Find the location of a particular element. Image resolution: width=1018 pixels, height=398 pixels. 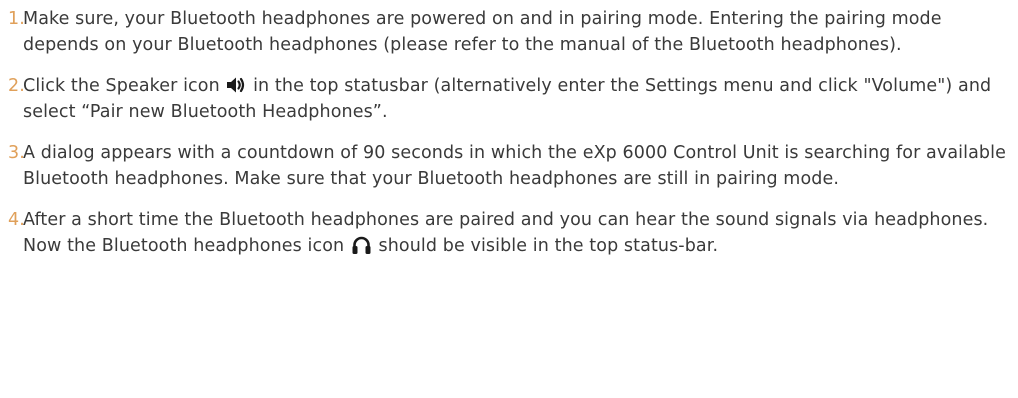

headphones-icon is located at coordinates (361, 245).